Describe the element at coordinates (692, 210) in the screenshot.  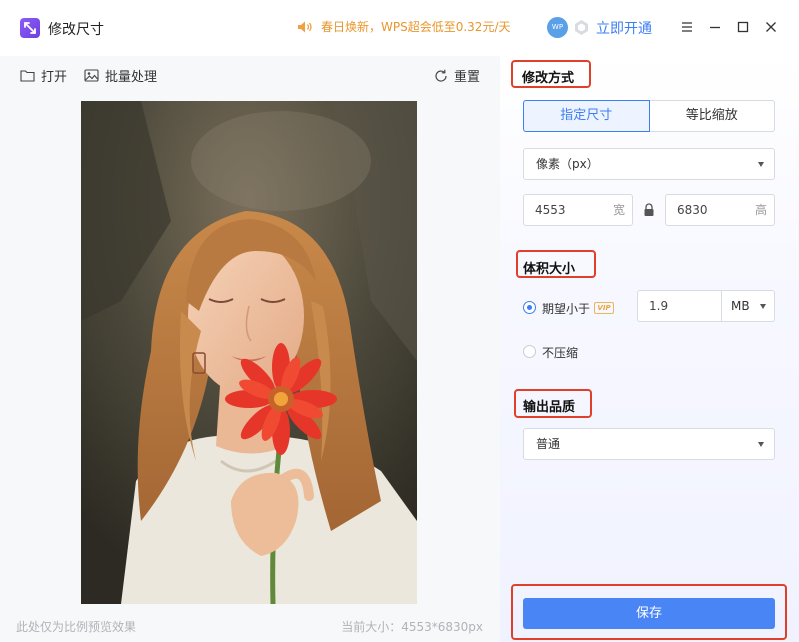
I see `height-value: 6830` at that location.